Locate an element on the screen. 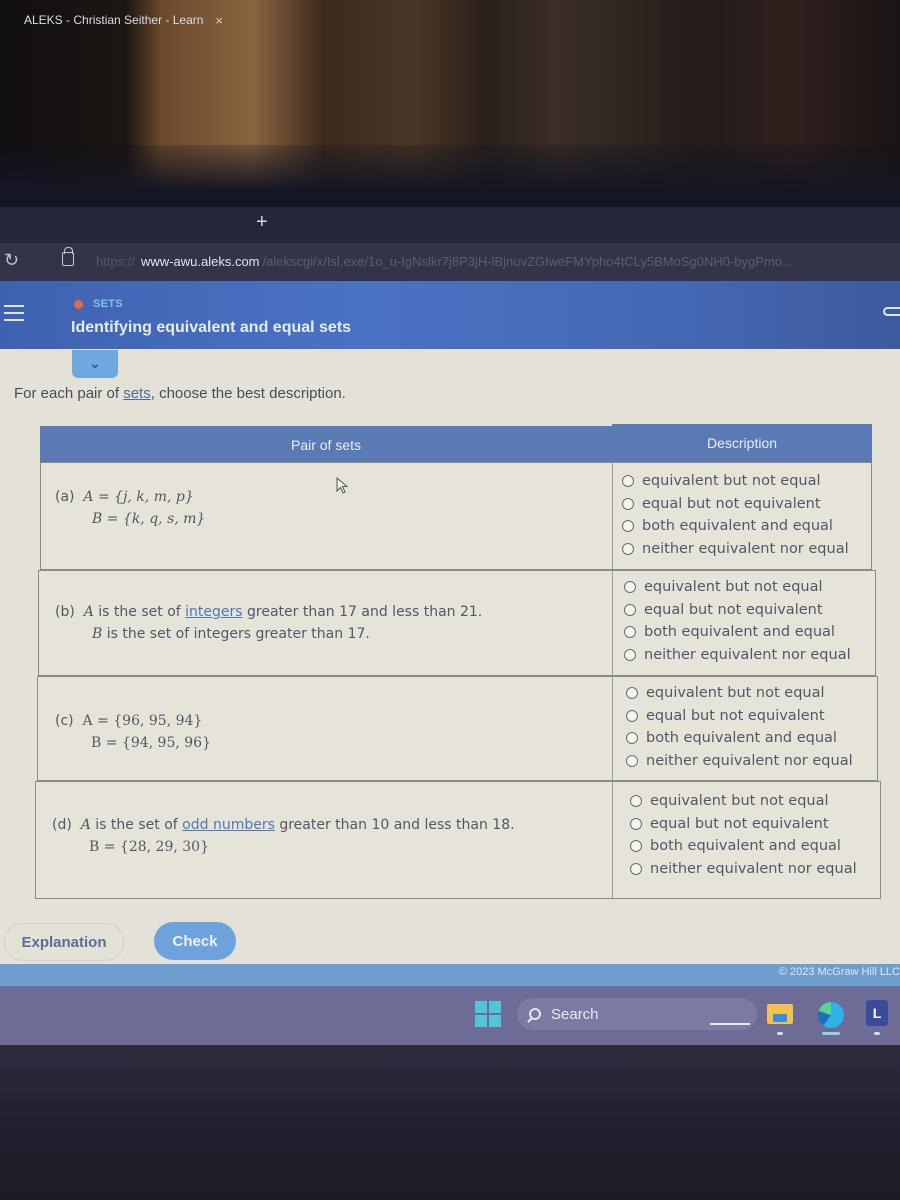 The width and height of the screenshot is (900, 1200). instruction-suffix: , choose the best description. is located at coordinates (248, 393).